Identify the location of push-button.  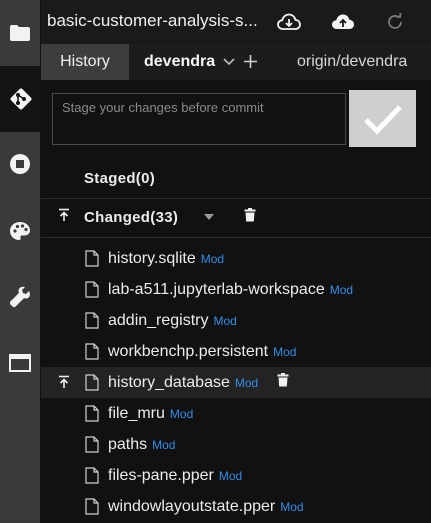
(343, 22).